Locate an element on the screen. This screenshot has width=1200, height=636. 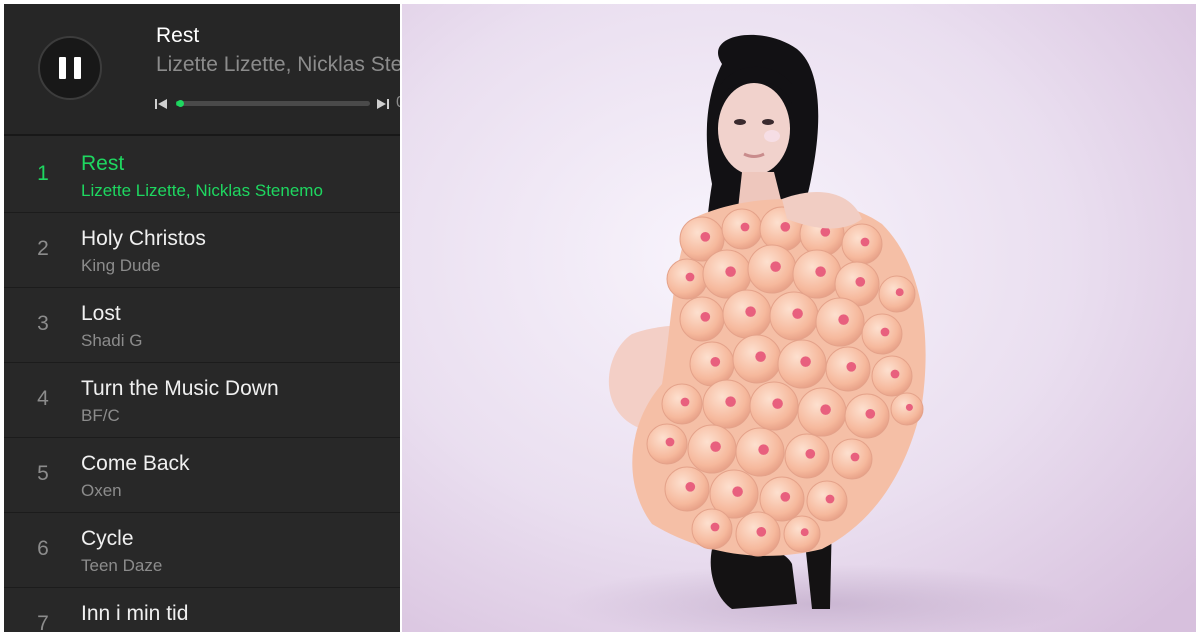
track-artist: Oxen is located at coordinates (101, 490).